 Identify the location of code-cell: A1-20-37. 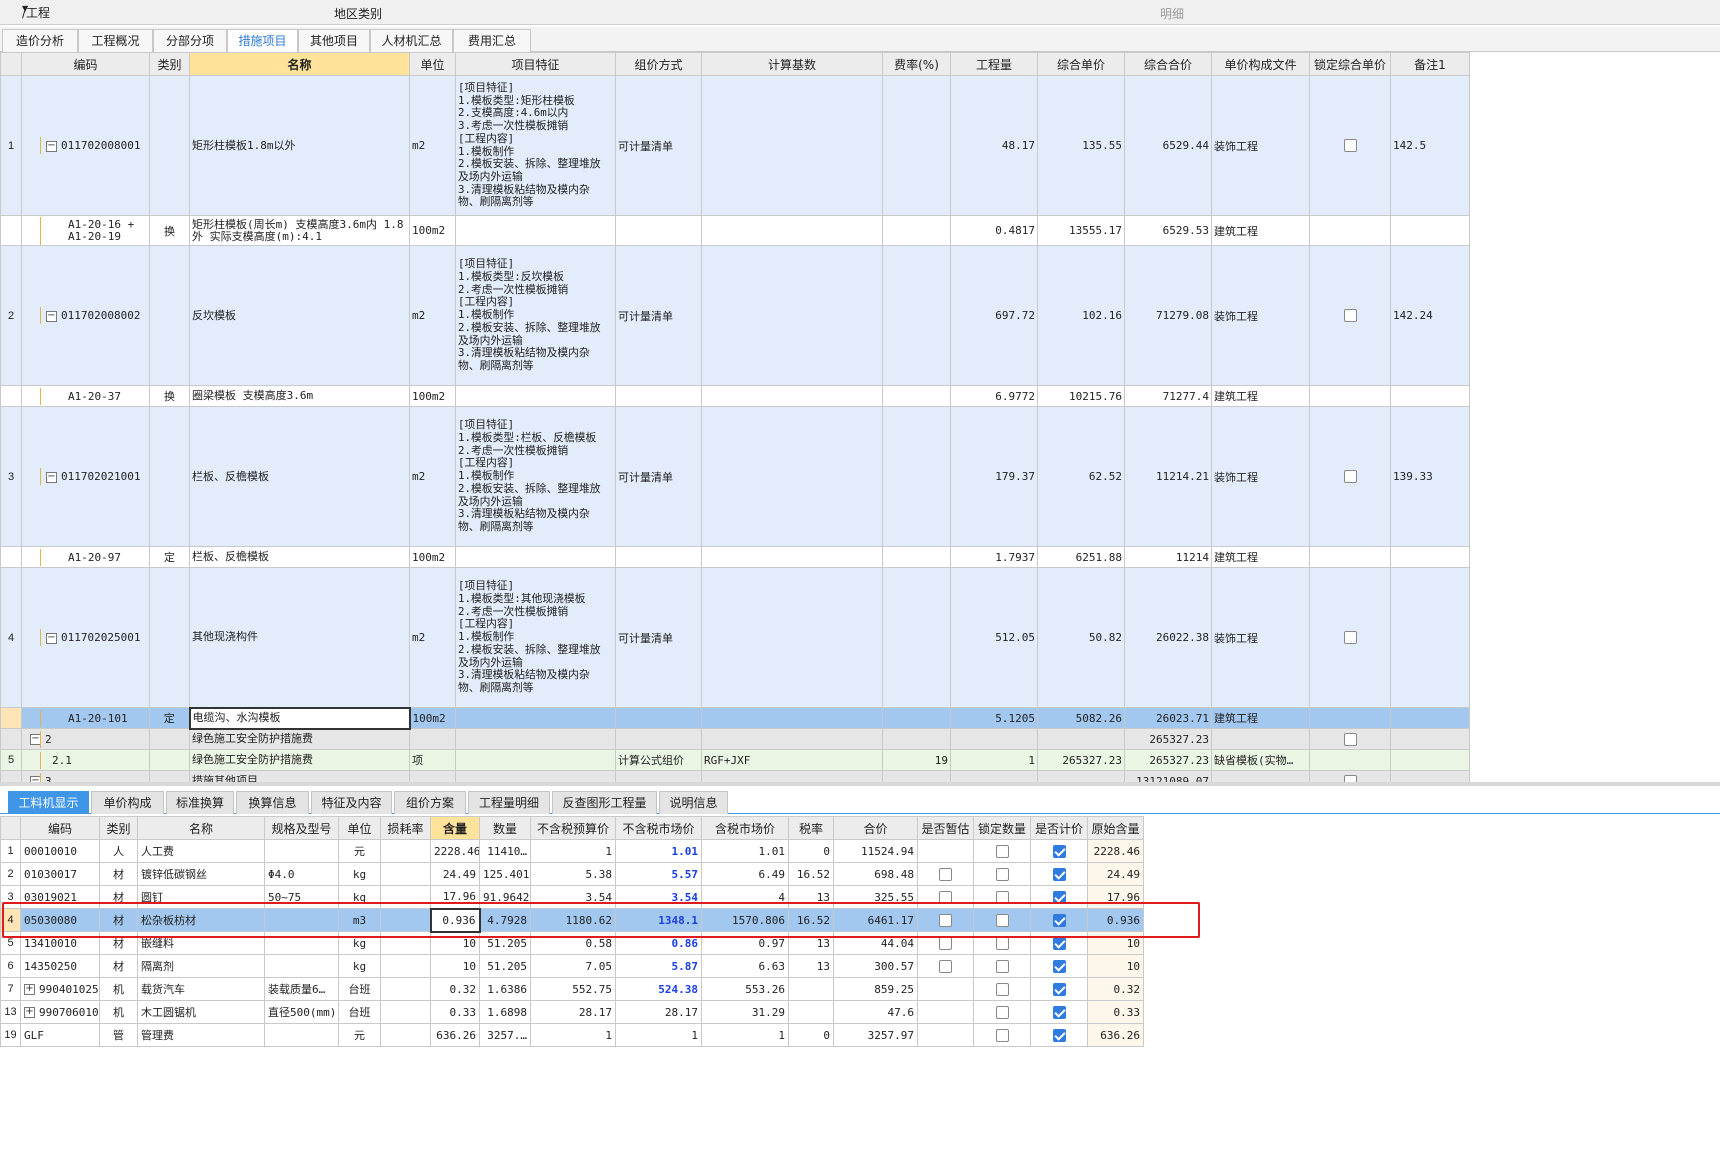
(85, 396).